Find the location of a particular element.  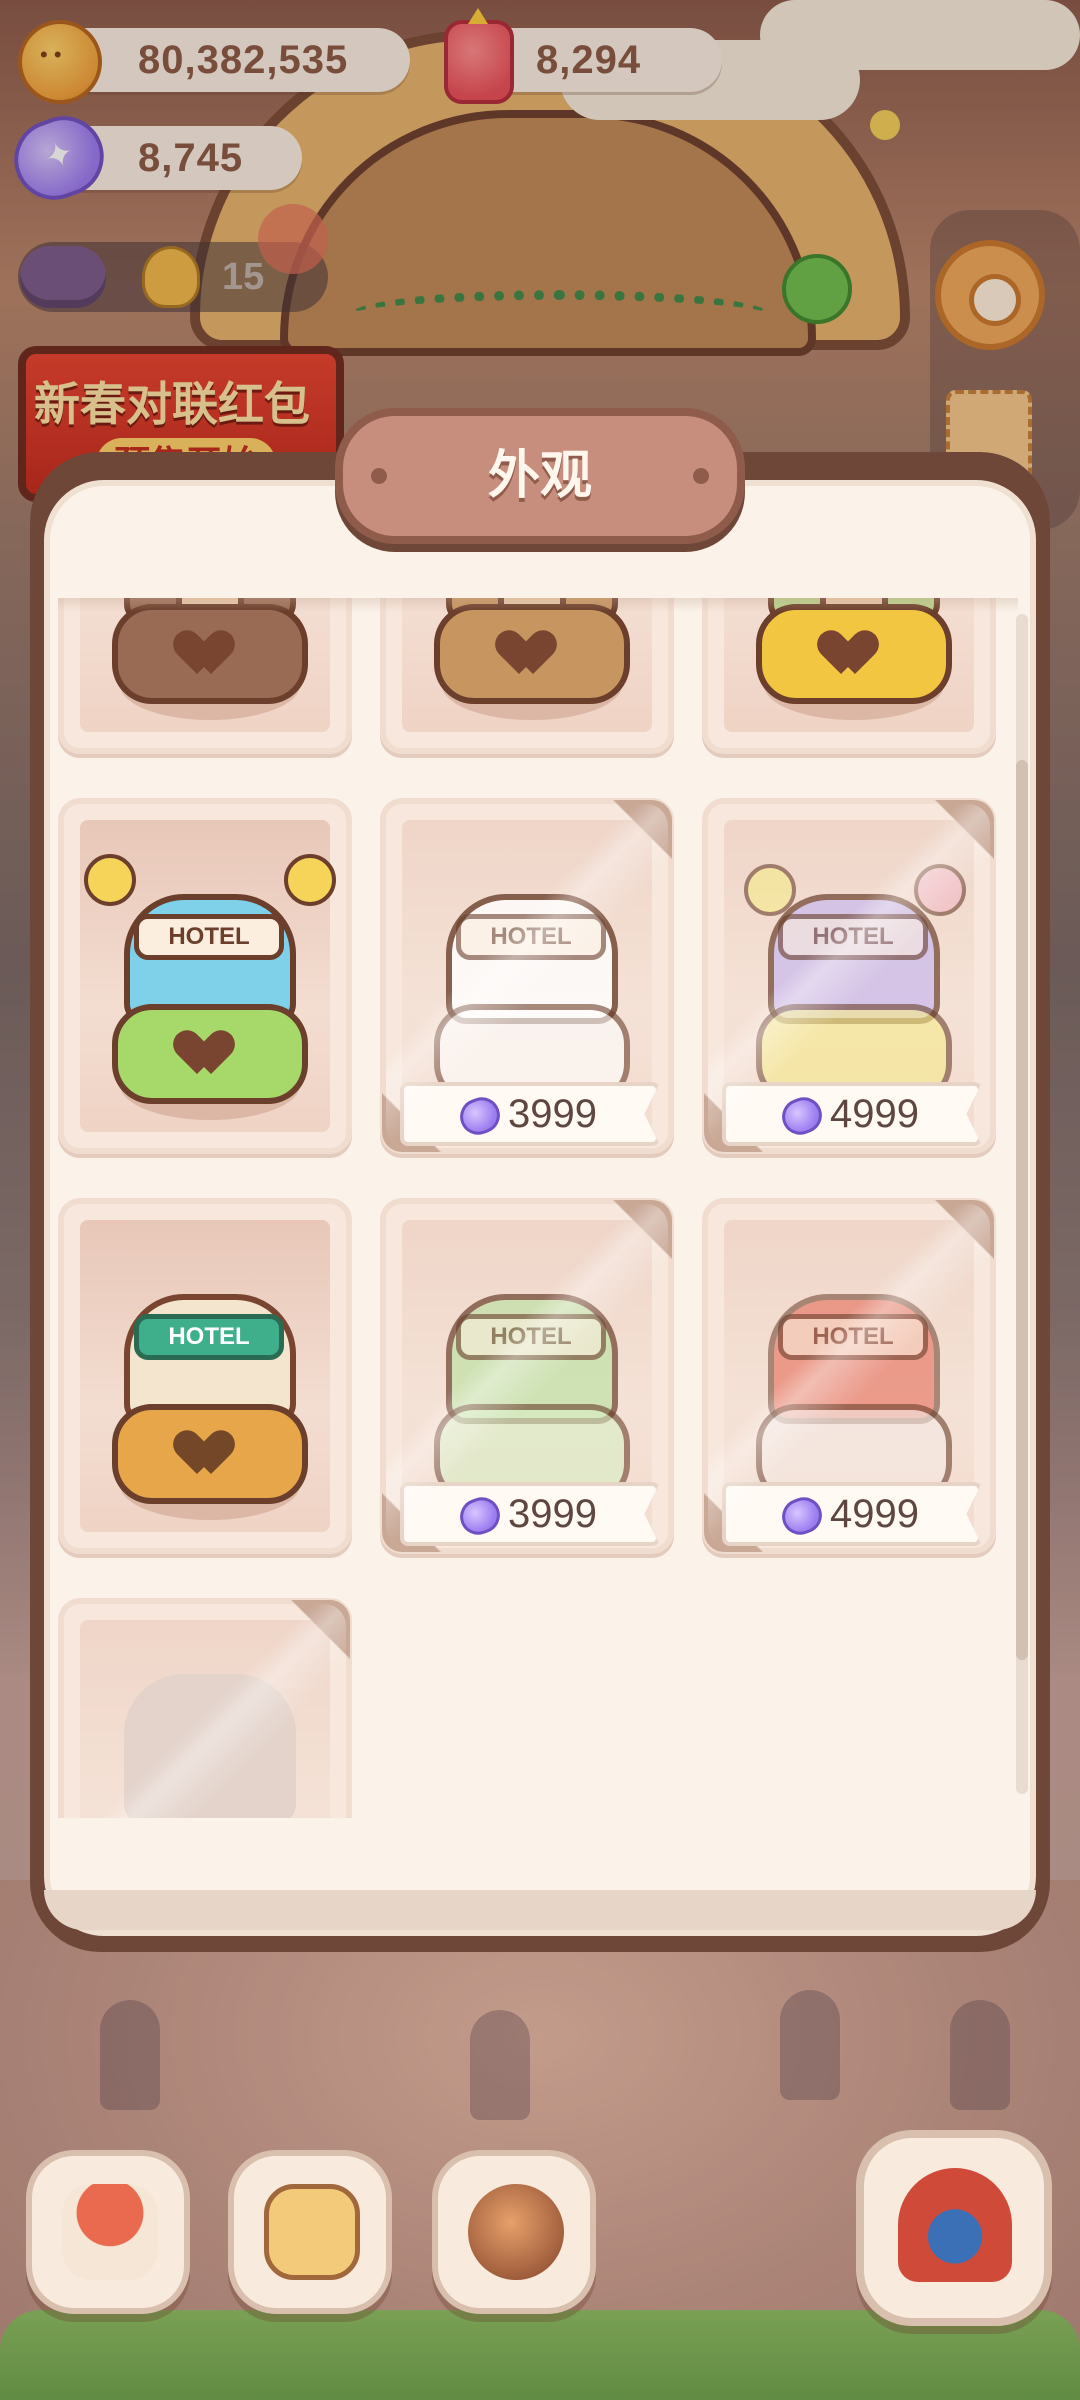

dialog-title: 外观 is located at coordinates (539, 476).